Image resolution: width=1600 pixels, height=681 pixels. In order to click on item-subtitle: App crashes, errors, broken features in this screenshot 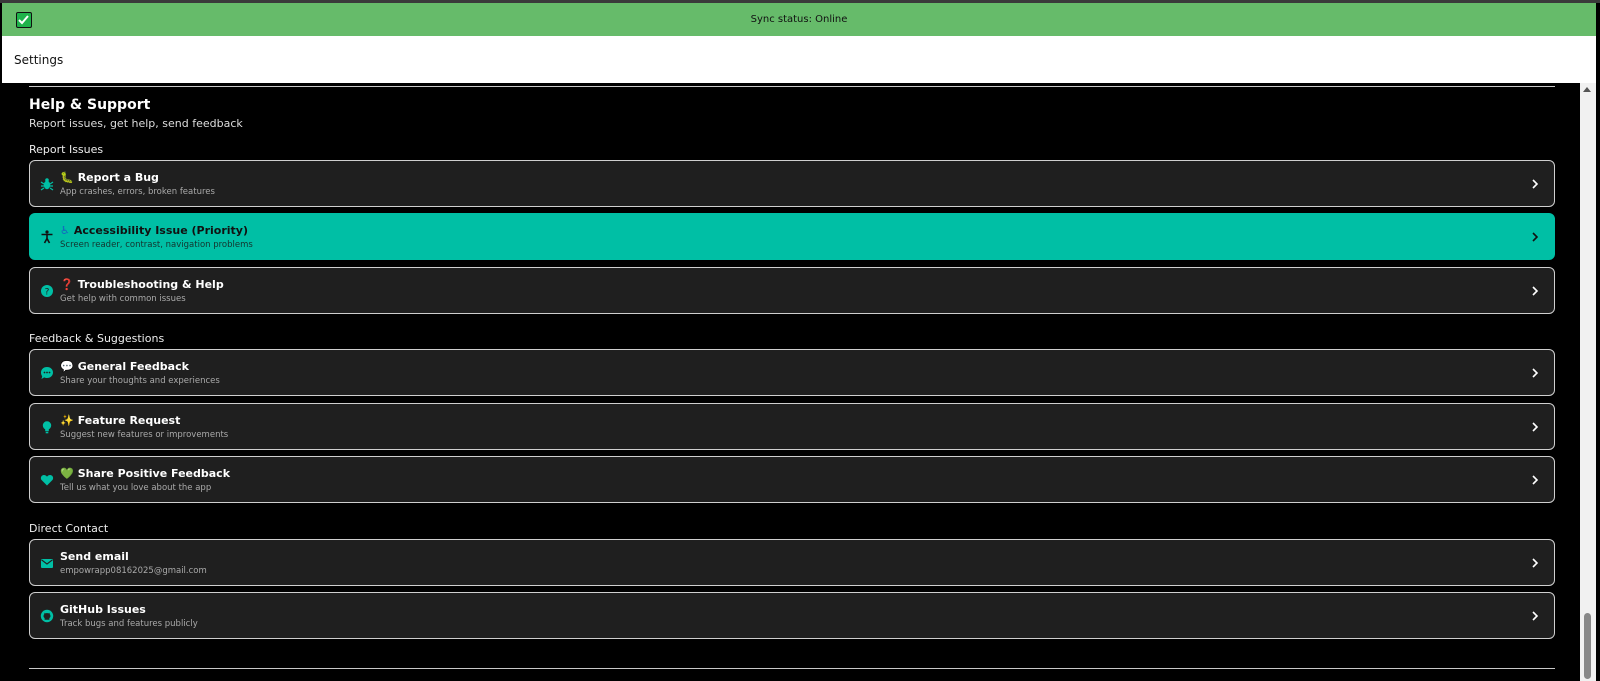, I will do `click(137, 191)`.